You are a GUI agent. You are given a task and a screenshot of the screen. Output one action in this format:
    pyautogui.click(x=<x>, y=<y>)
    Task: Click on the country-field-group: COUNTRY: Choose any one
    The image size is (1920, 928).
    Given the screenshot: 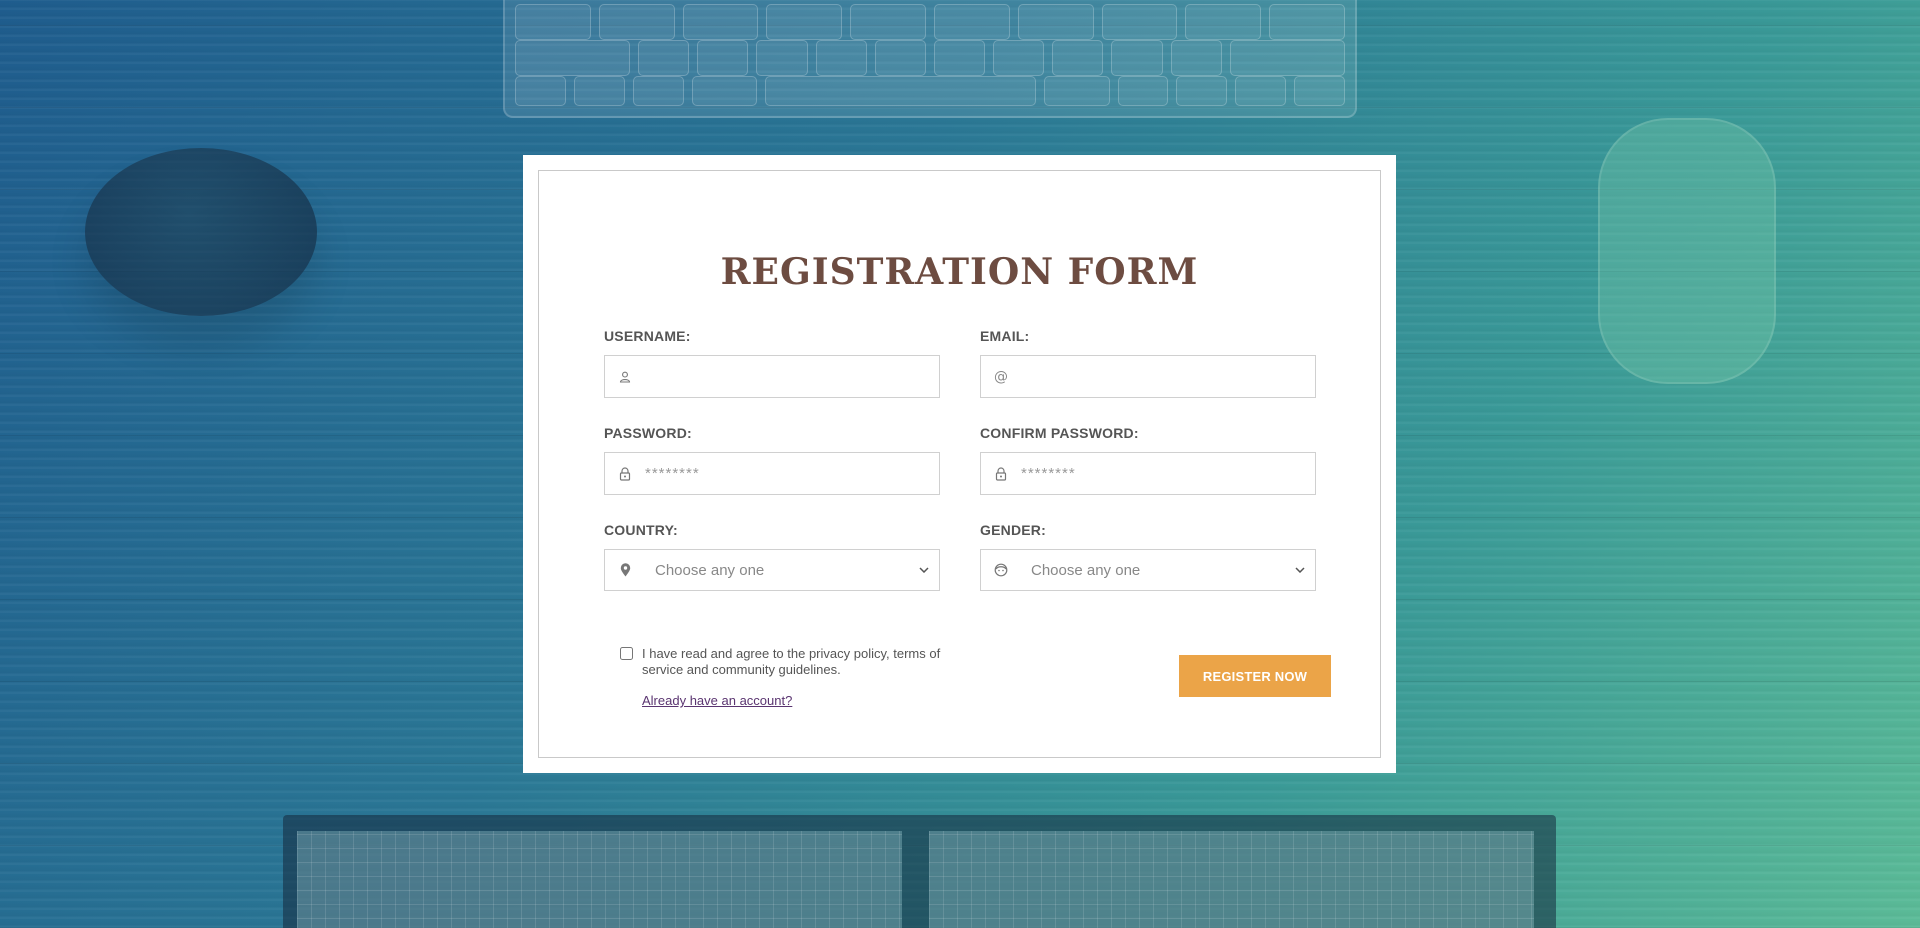 What is the action you would take?
    pyautogui.click(x=772, y=556)
    